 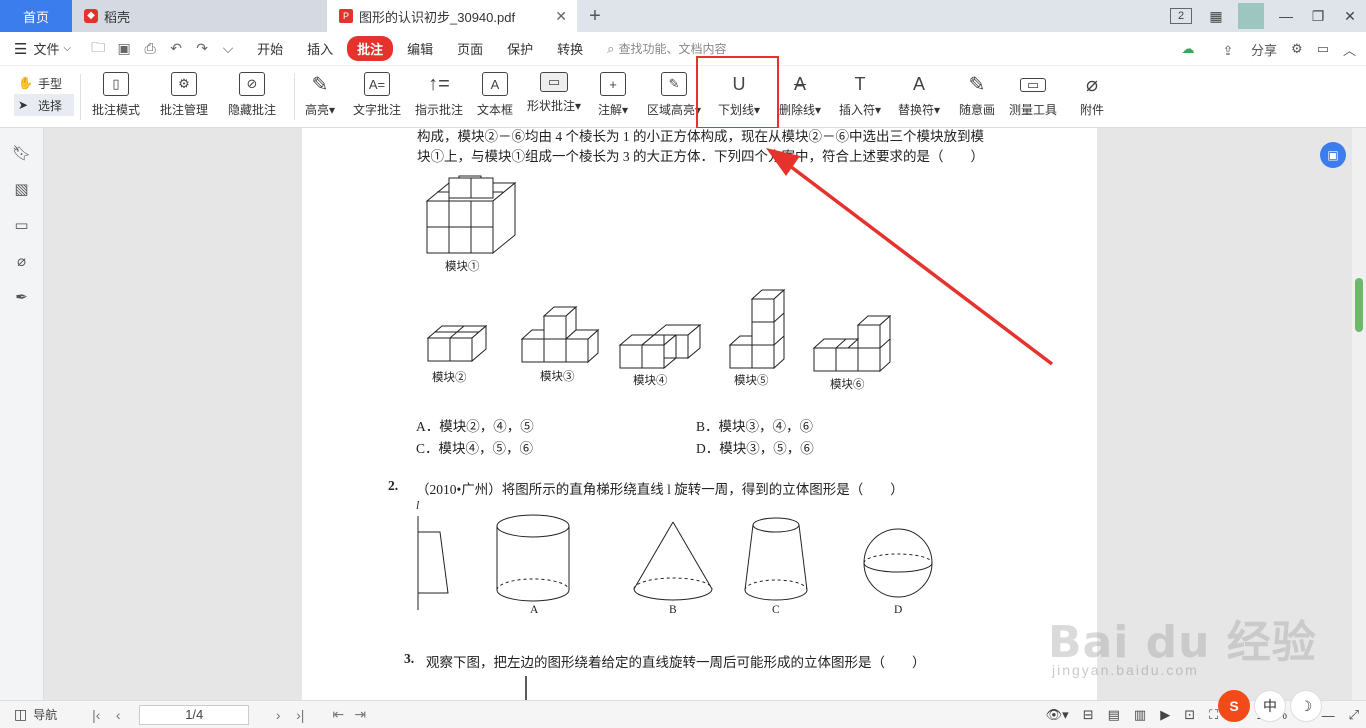 What do you see at coordinates (377, 84) in the screenshot?
I see `text-annotation-icon: A=` at bounding box center [377, 84].